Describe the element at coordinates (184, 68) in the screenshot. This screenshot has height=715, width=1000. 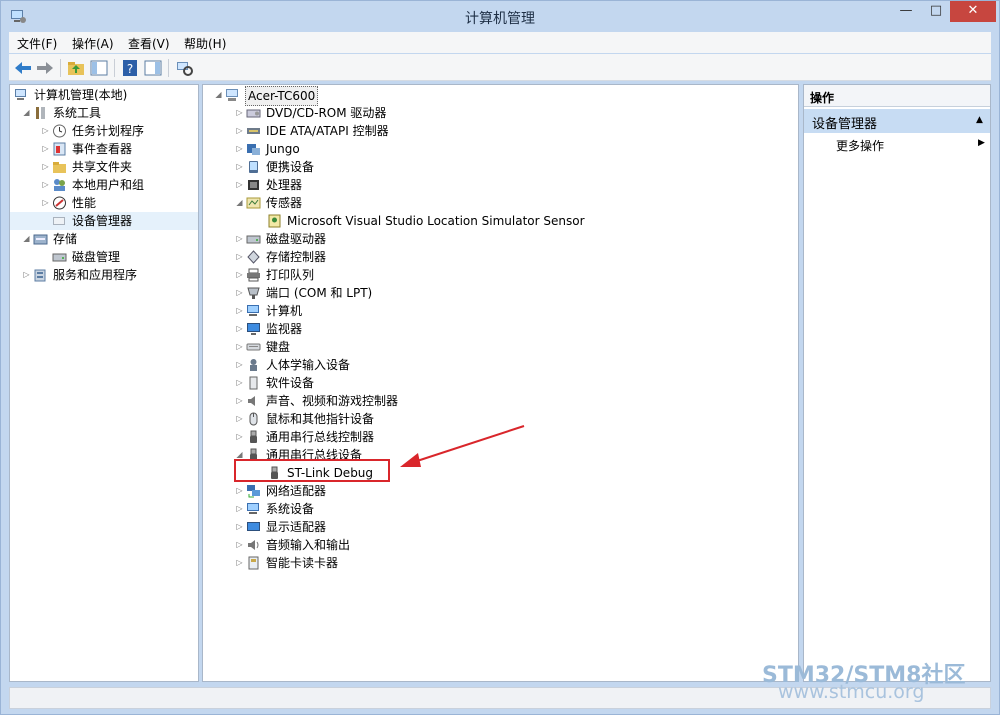
I see `device-scan-icon` at that location.